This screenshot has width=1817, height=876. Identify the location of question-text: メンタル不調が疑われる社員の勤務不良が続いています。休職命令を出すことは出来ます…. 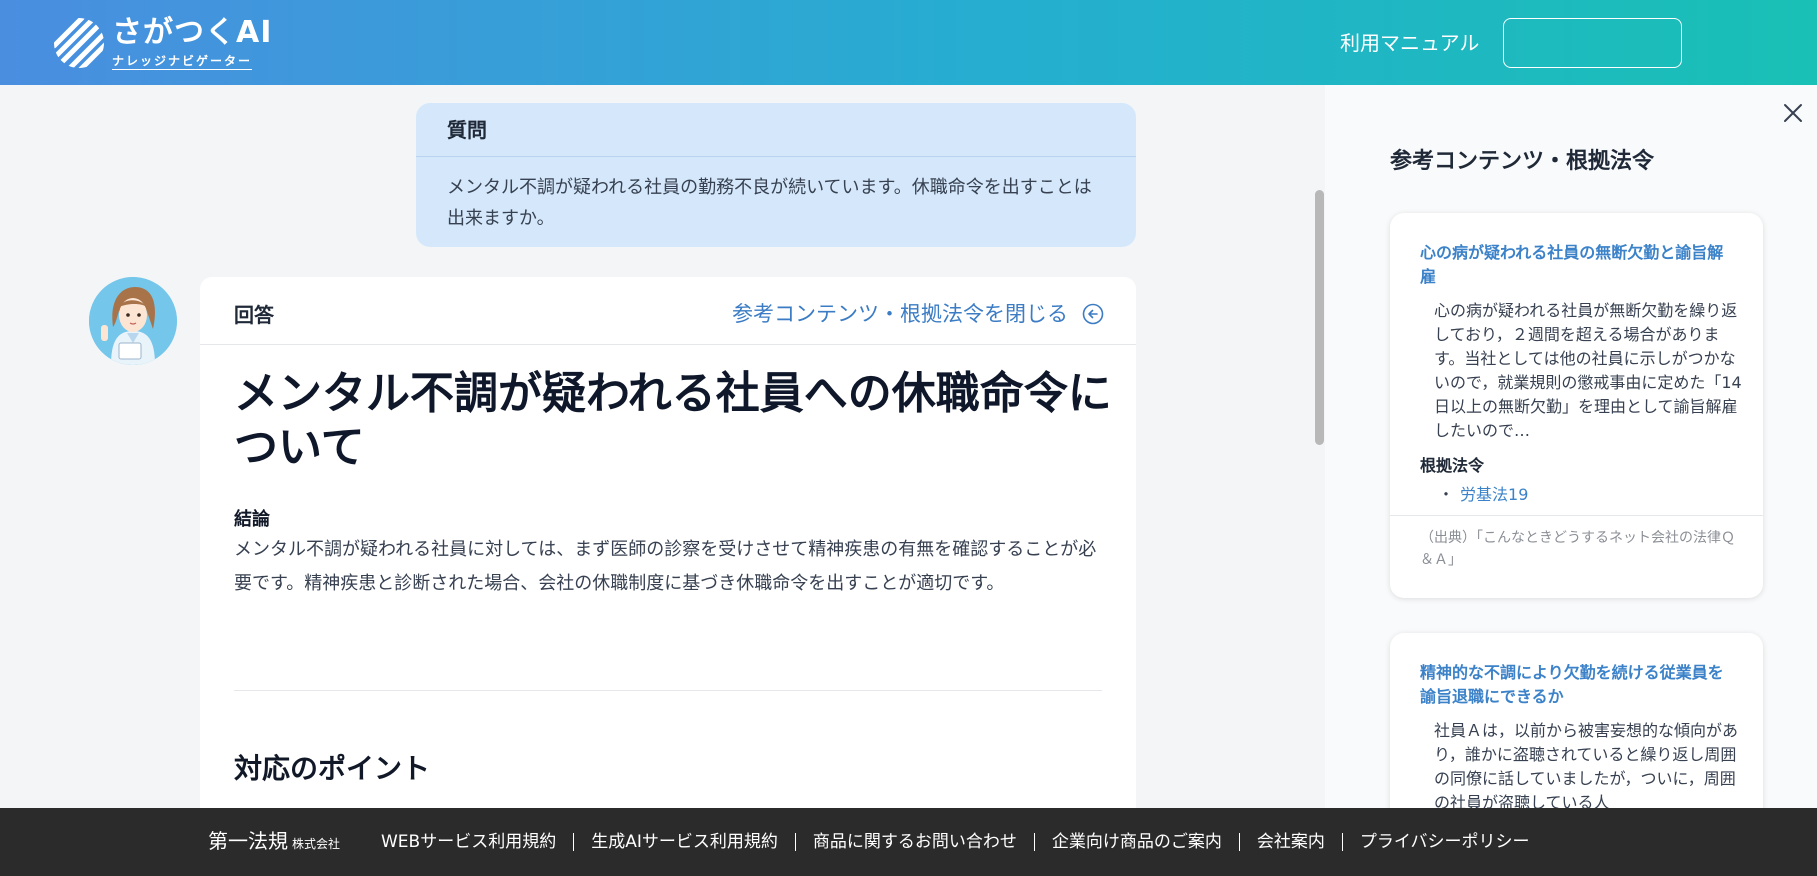
(769, 203).